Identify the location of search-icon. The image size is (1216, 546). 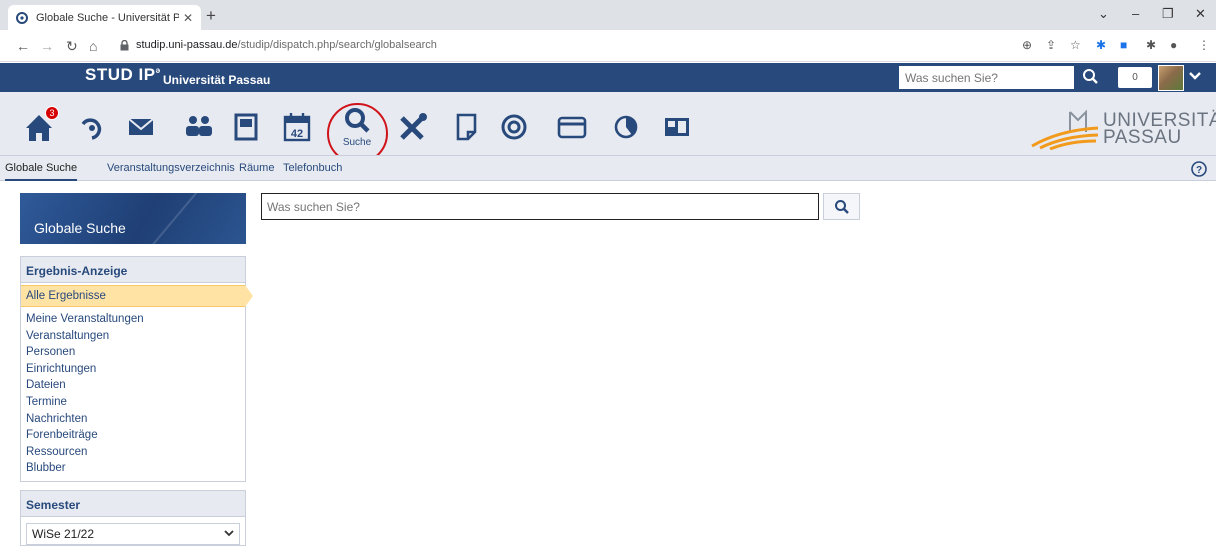
(841, 206).